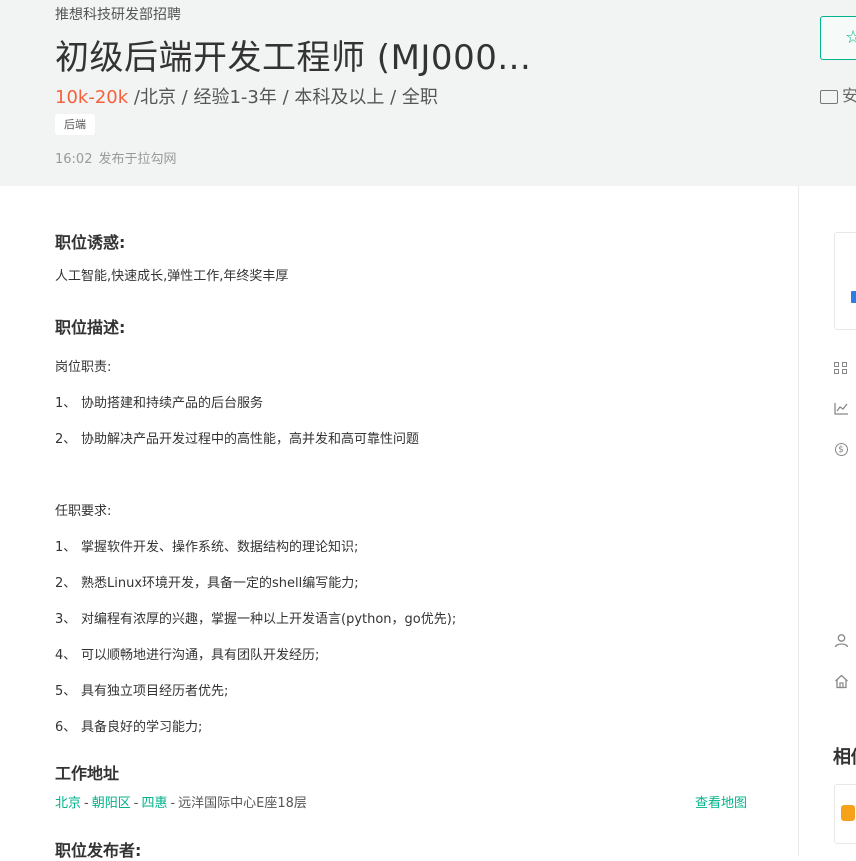 The height and width of the screenshot is (861, 856). What do you see at coordinates (74, 159) in the screenshot?
I see `publish-time: 16:02` at bounding box center [74, 159].